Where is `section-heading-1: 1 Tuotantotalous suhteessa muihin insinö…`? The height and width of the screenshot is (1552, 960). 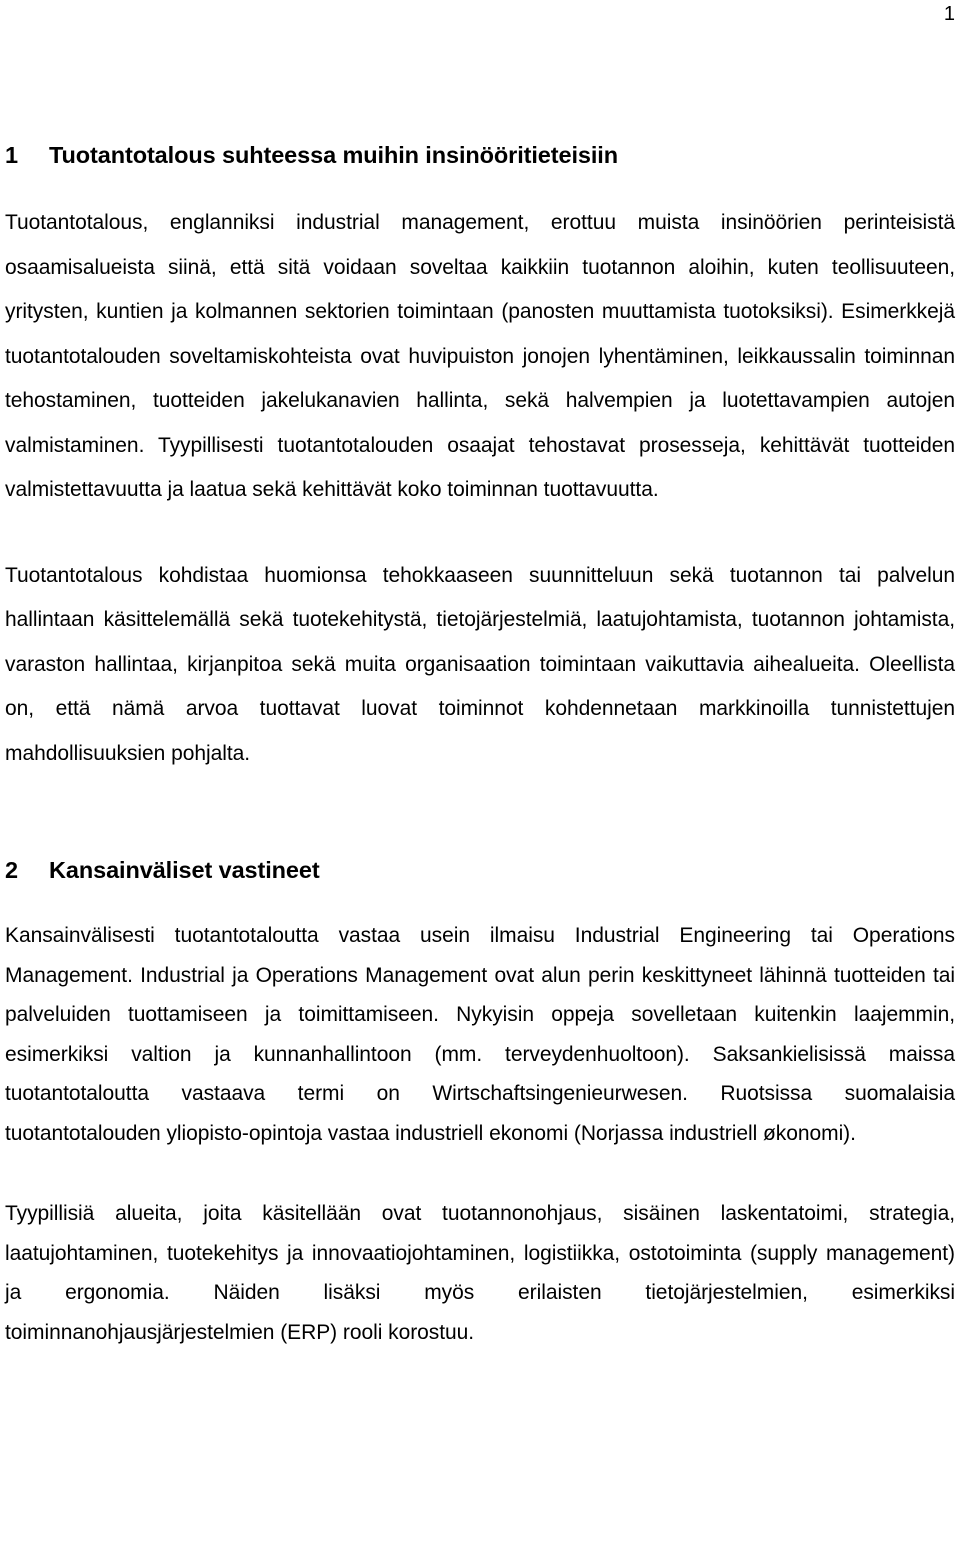
section-heading-1: 1 Tuotantotalous suhteessa muihin insinö… is located at coordinates (480, 155).